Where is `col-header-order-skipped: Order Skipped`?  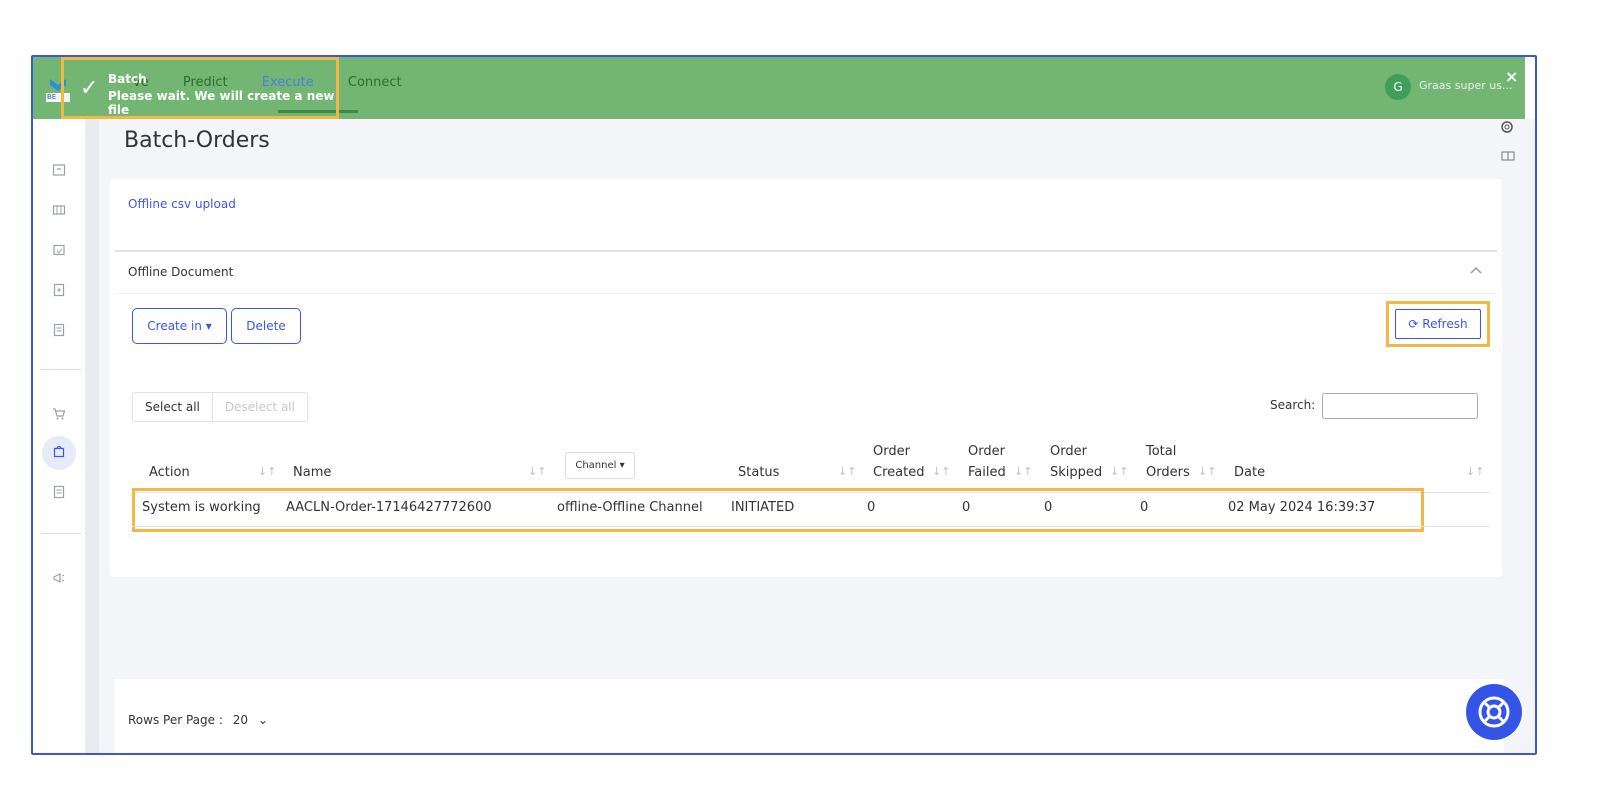 col-header-order-skipped: Order Skipped is located at coordinates (1076, 462).